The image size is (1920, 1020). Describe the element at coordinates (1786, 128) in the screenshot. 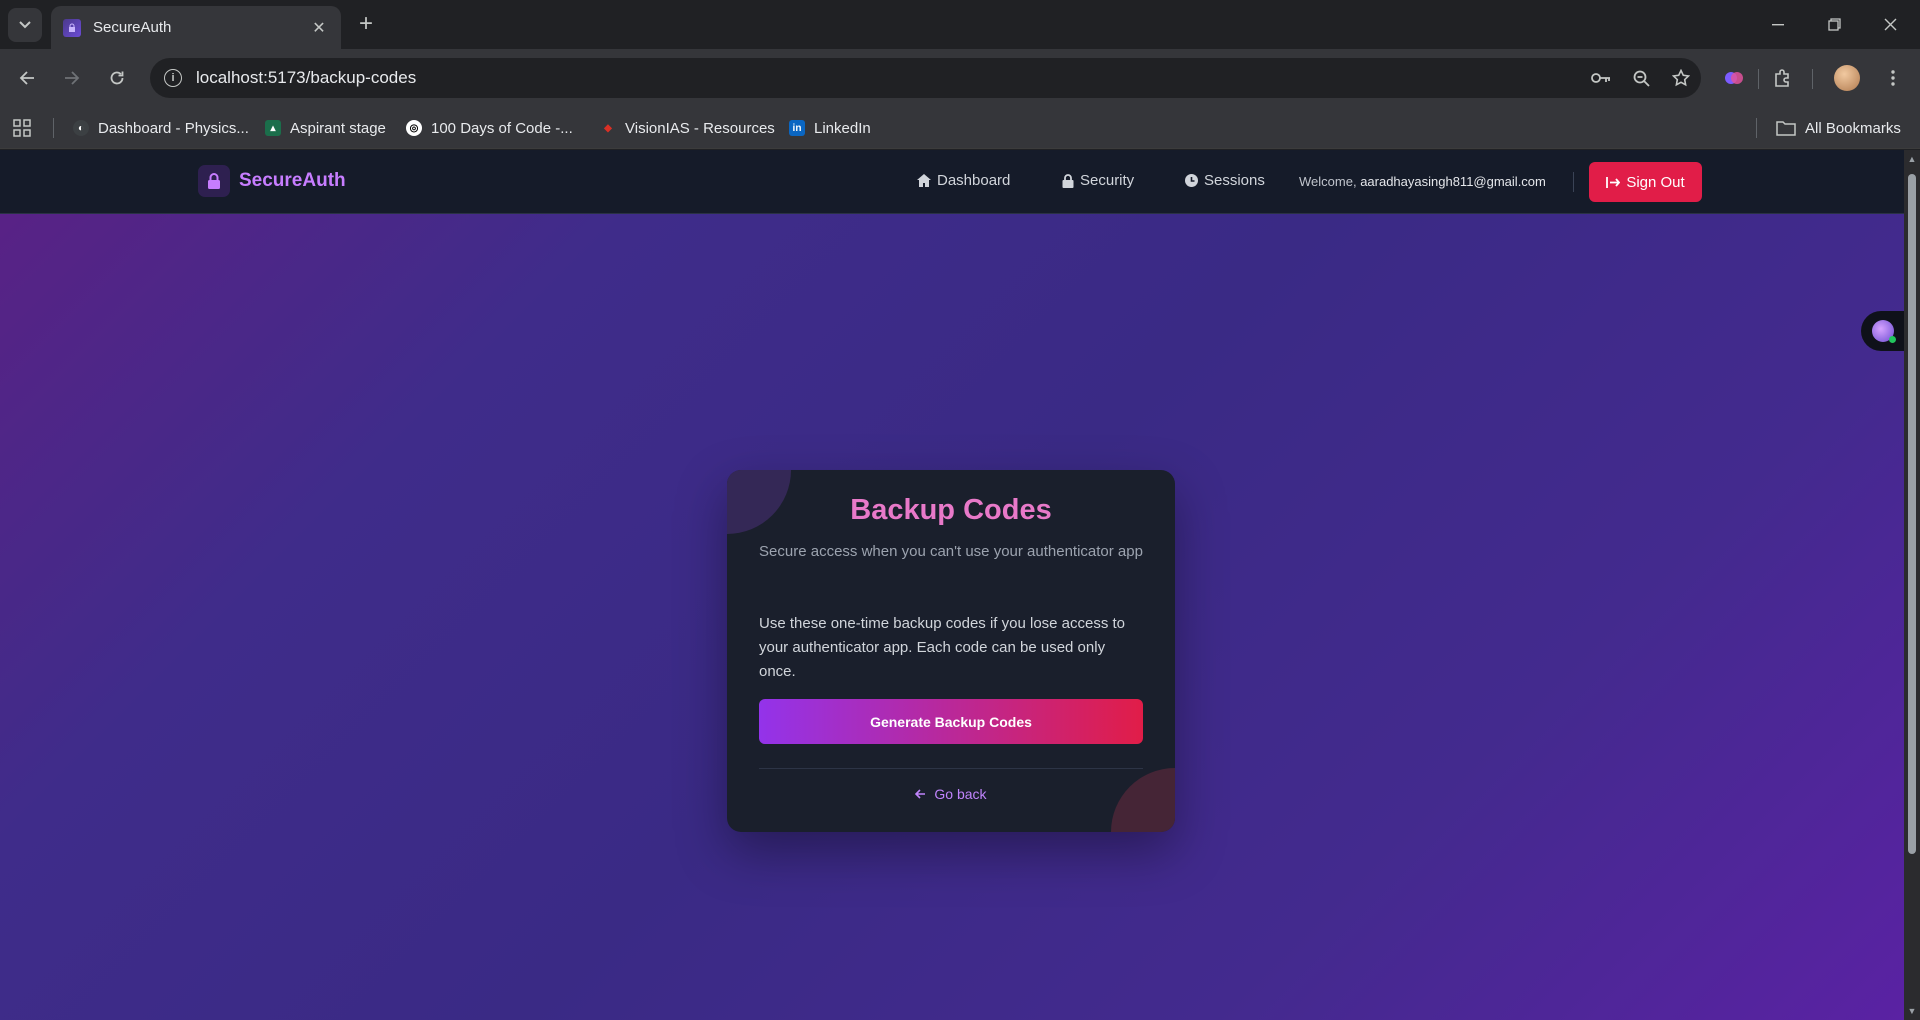

I see `folder-icon` at that location.